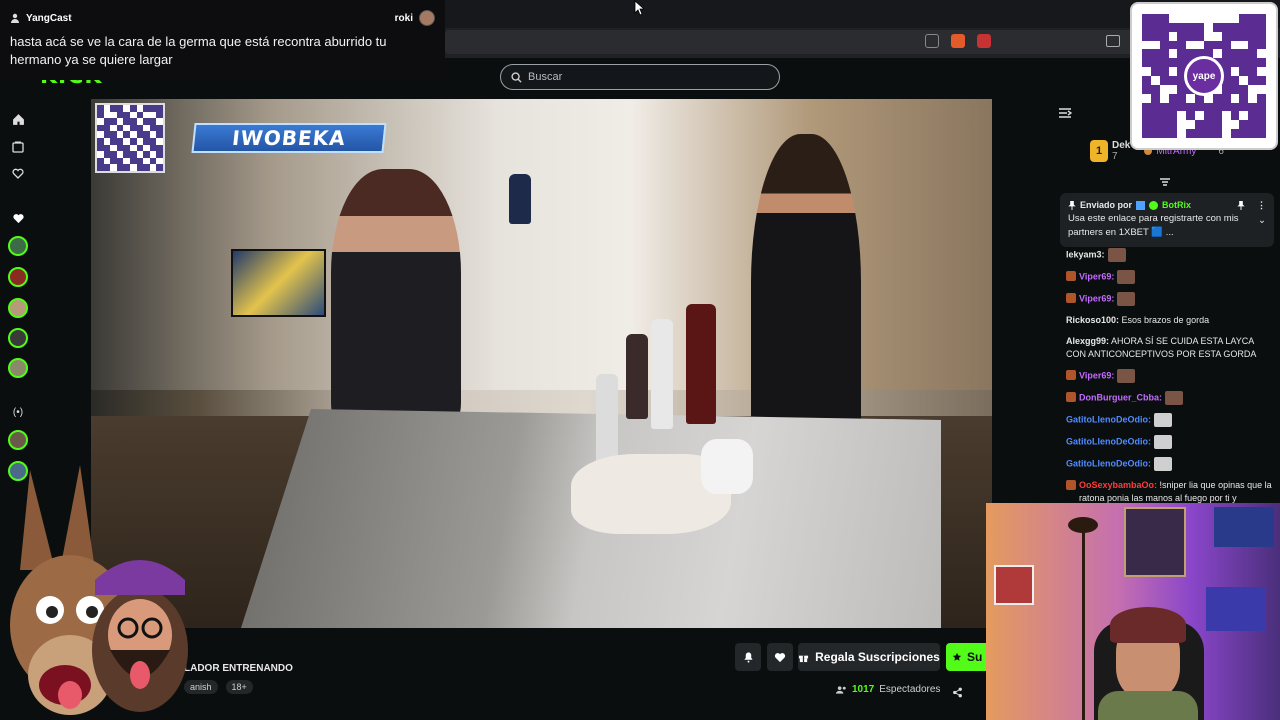  What do you see at coordinates (18, 412) in the screenshot?
I see `recommended-icon: (•)` at bounding box center [18, 412].